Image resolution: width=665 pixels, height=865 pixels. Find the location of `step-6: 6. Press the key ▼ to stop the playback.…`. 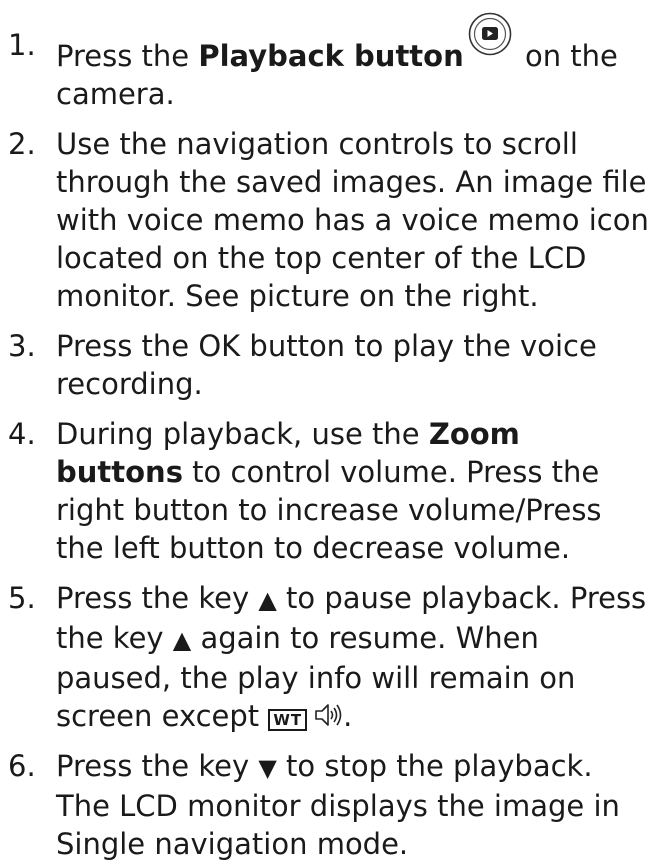

step-6: 6. Press the key ▼ to stop the playback.… is located at coordinates (332, 805).